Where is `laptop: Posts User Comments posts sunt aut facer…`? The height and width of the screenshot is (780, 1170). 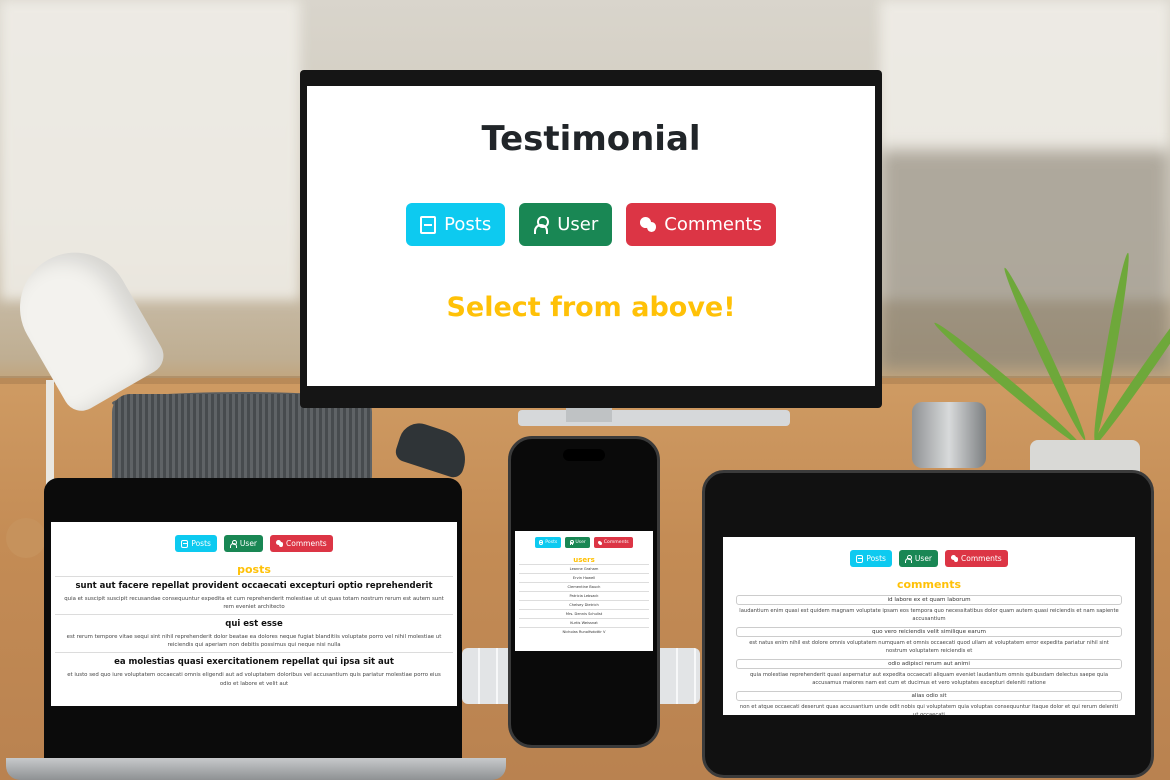 laptop: Posts User Comments posts sunt aut facer… is located at coordinates (253, 619).